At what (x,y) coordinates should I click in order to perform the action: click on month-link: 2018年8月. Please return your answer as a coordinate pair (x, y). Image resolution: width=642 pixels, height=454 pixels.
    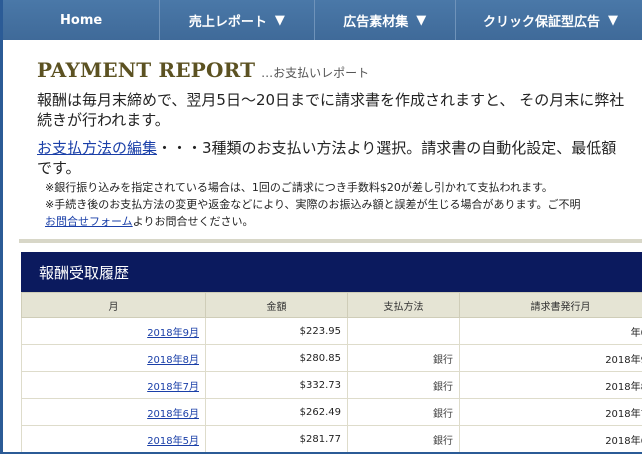
    Looking at the image, I should click on (173, 360).